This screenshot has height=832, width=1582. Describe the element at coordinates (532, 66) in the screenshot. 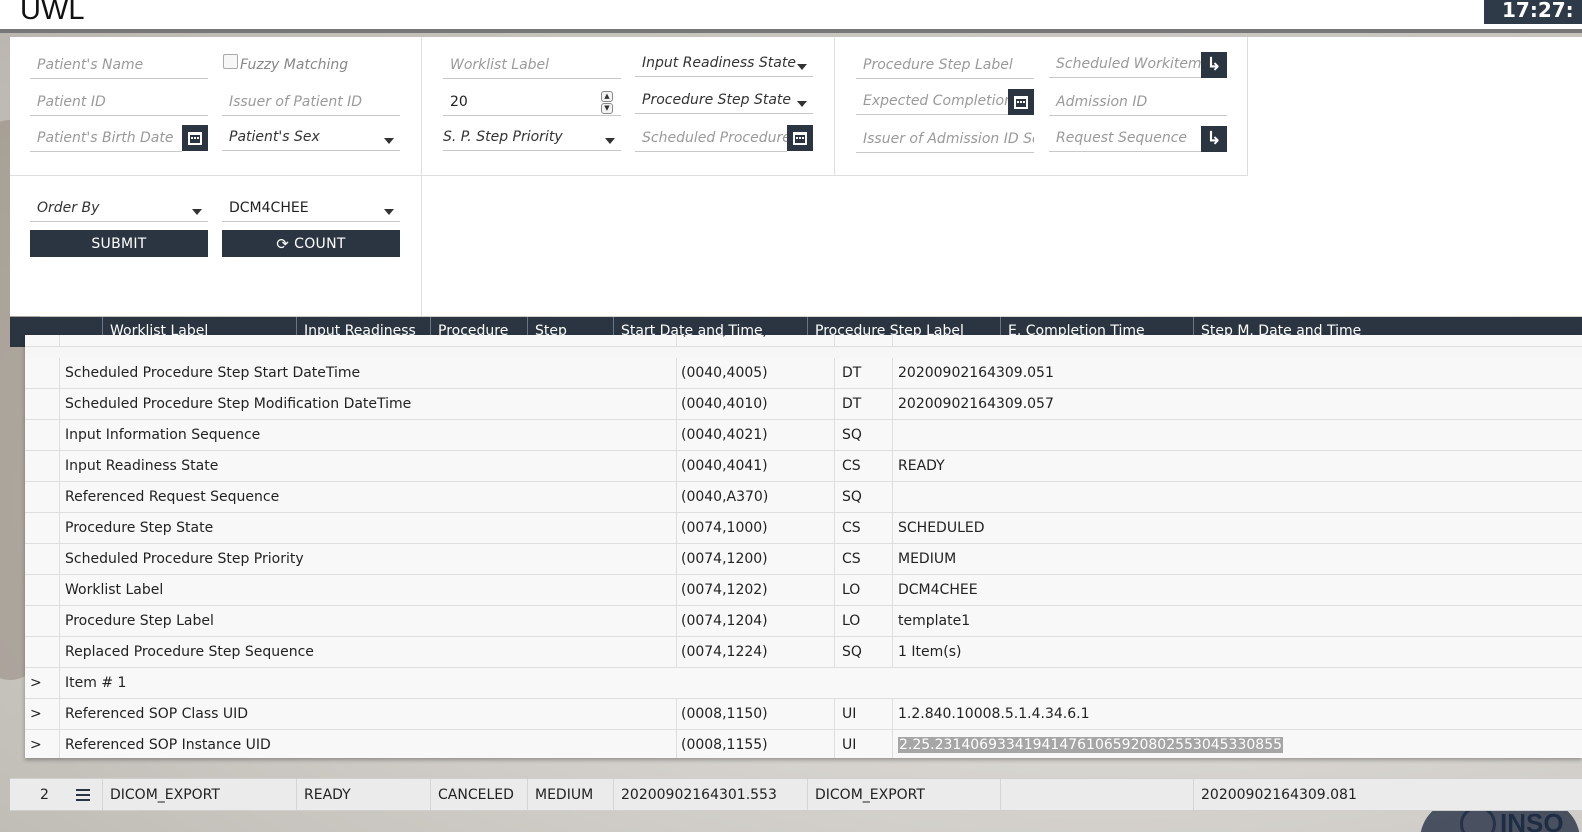

I see `worklist-label-input: Worklist Label` at that location.